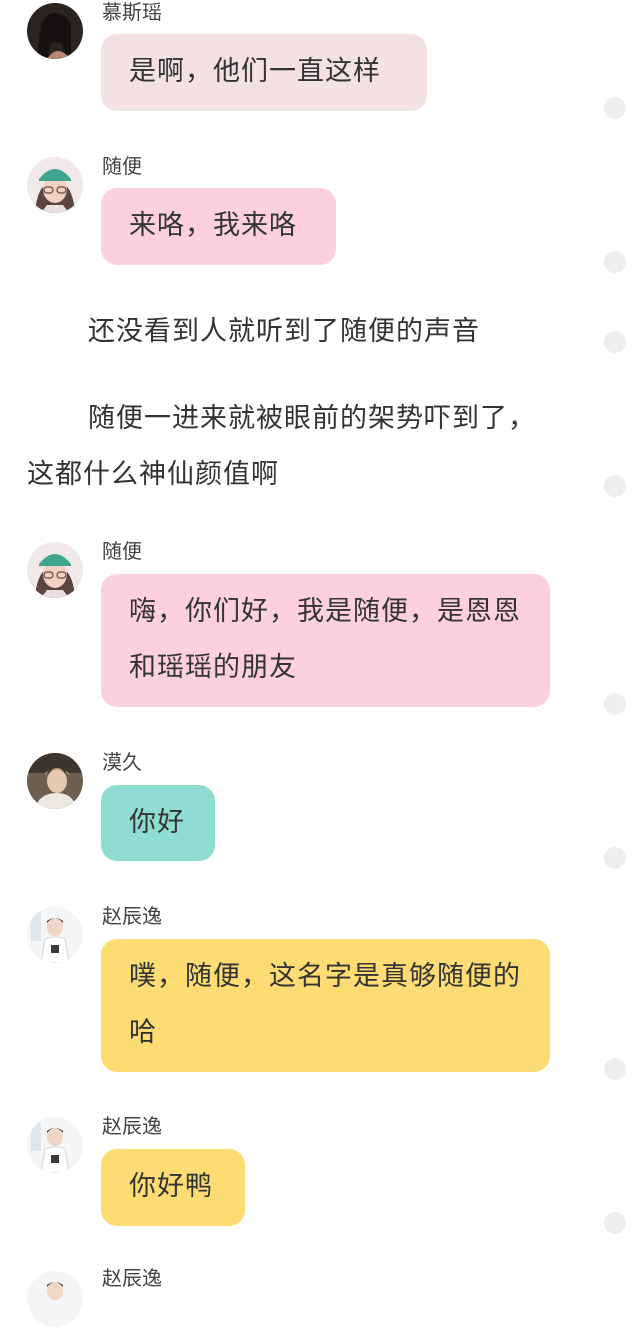 The height and width of the screenshot is (1327, 640). I want to click on message-bubble: 是啊，他们一直这样, so click(264, 72).